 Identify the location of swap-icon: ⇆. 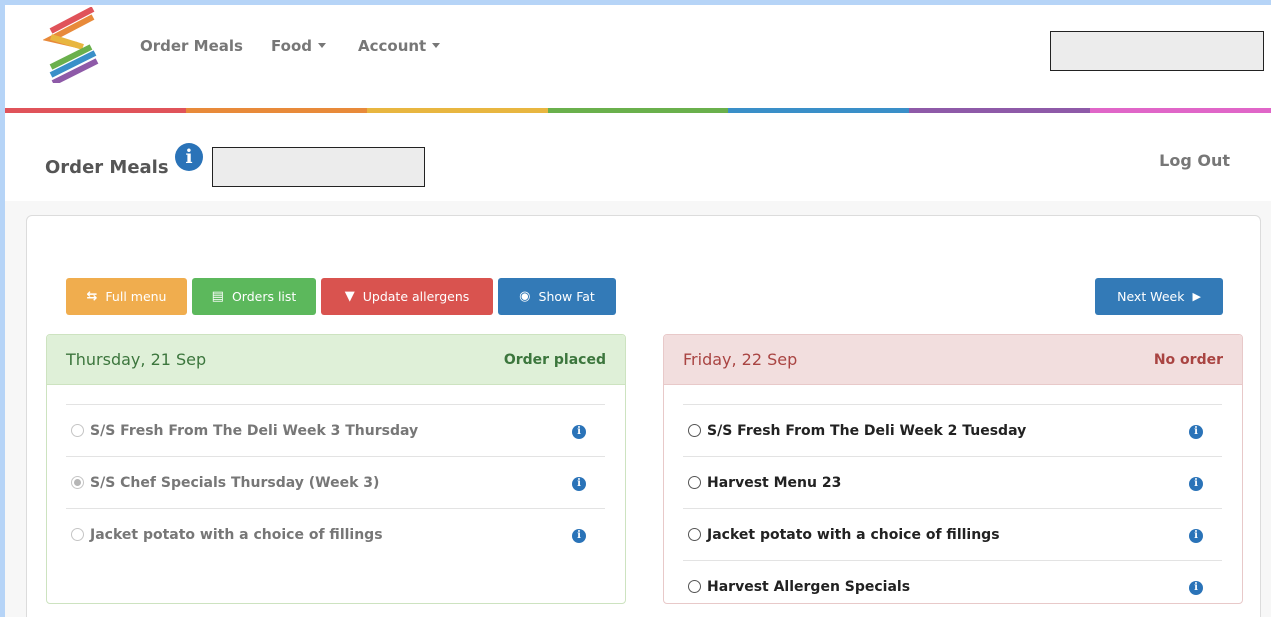
(92, 296).